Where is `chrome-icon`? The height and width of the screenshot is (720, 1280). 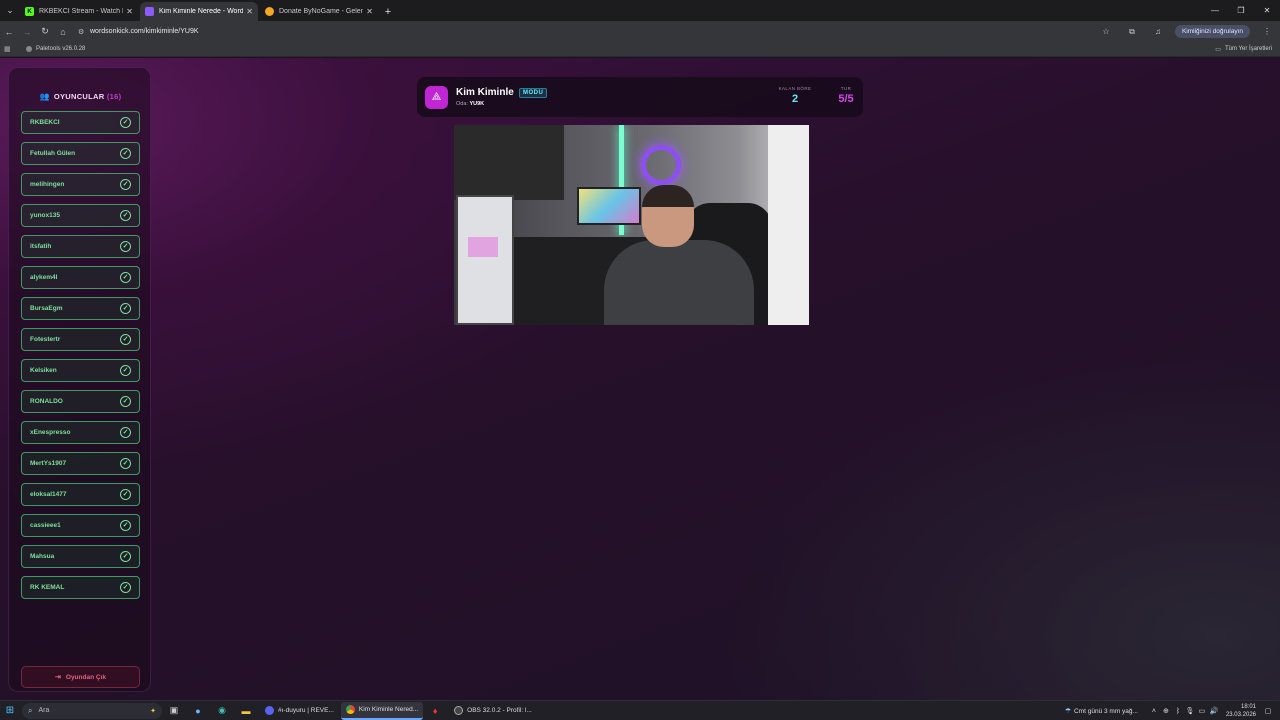 chrome-icon is located at coordinates (350, 709).